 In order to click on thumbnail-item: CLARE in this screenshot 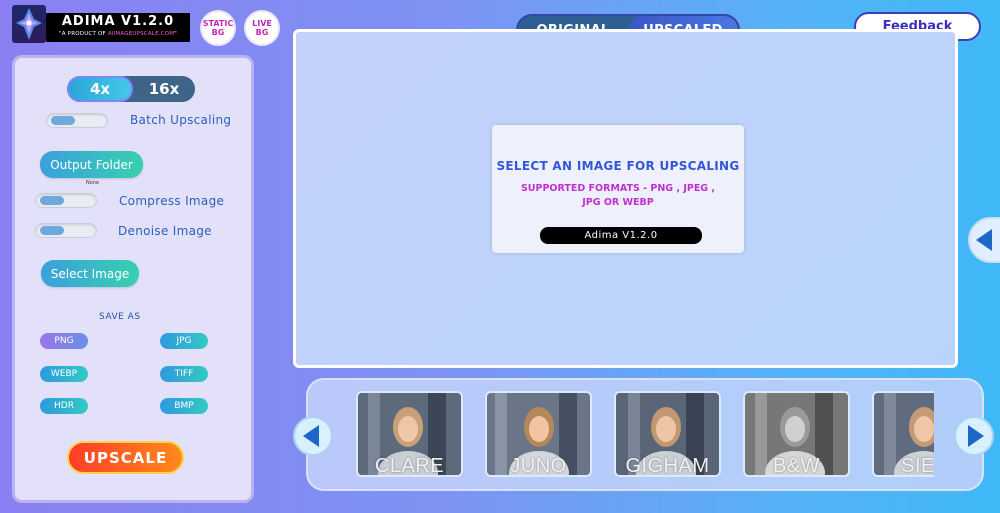, I will do `click(409, 434)`.